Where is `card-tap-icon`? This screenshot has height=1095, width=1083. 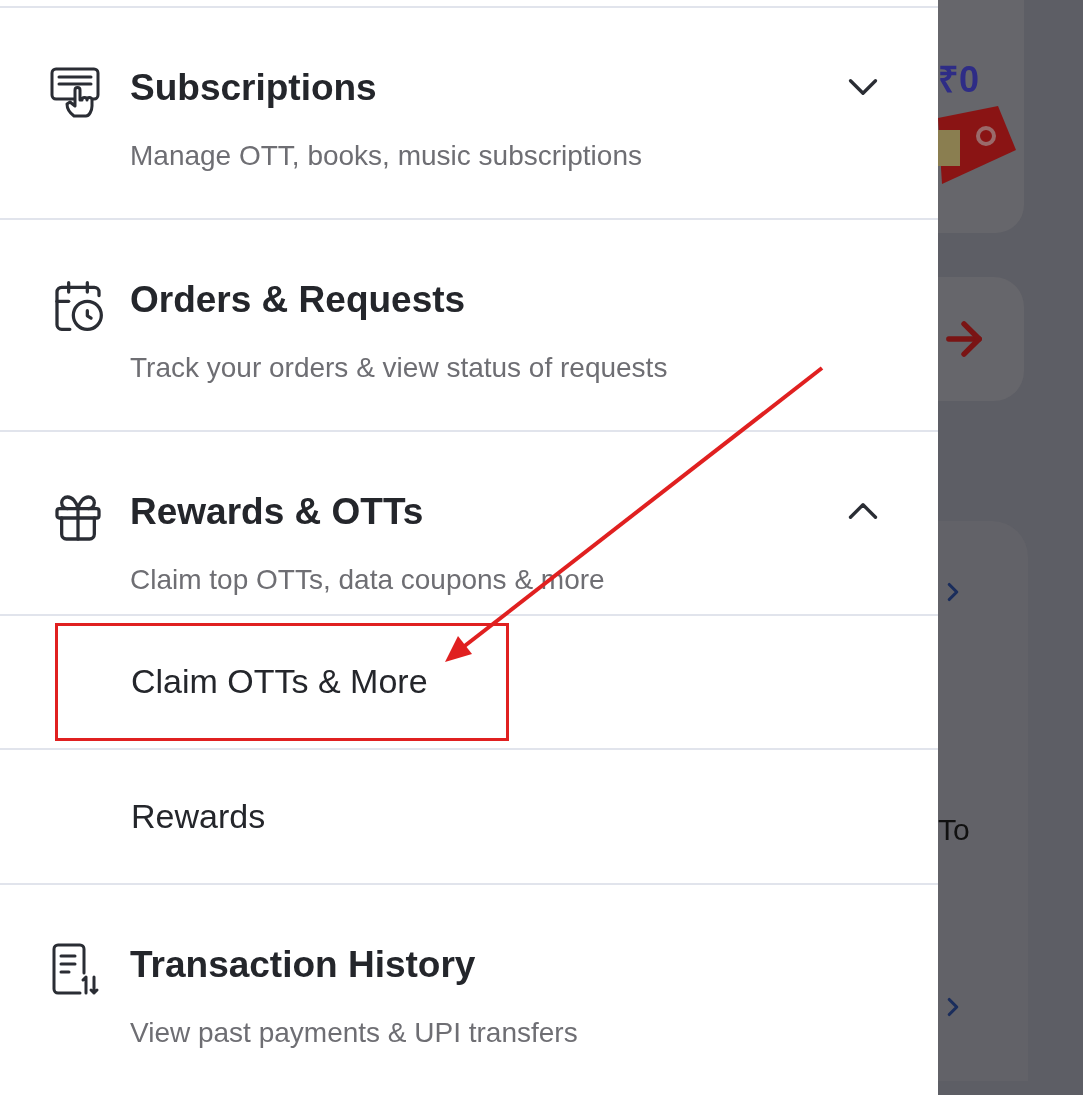 card-tap-icon is located at coordinates (76, 92).